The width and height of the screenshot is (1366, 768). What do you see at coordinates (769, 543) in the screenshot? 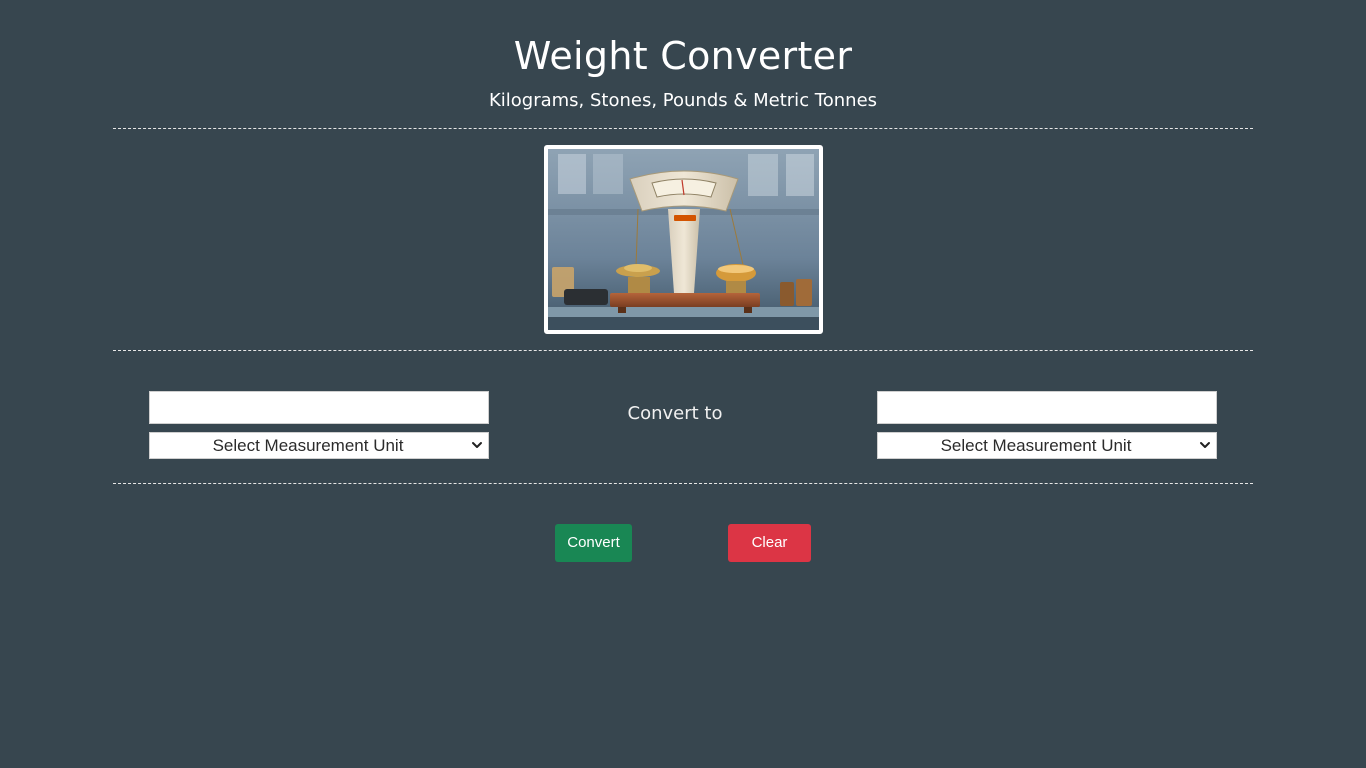
I see `clear-button: Clear` at bounding box center [769, 543].